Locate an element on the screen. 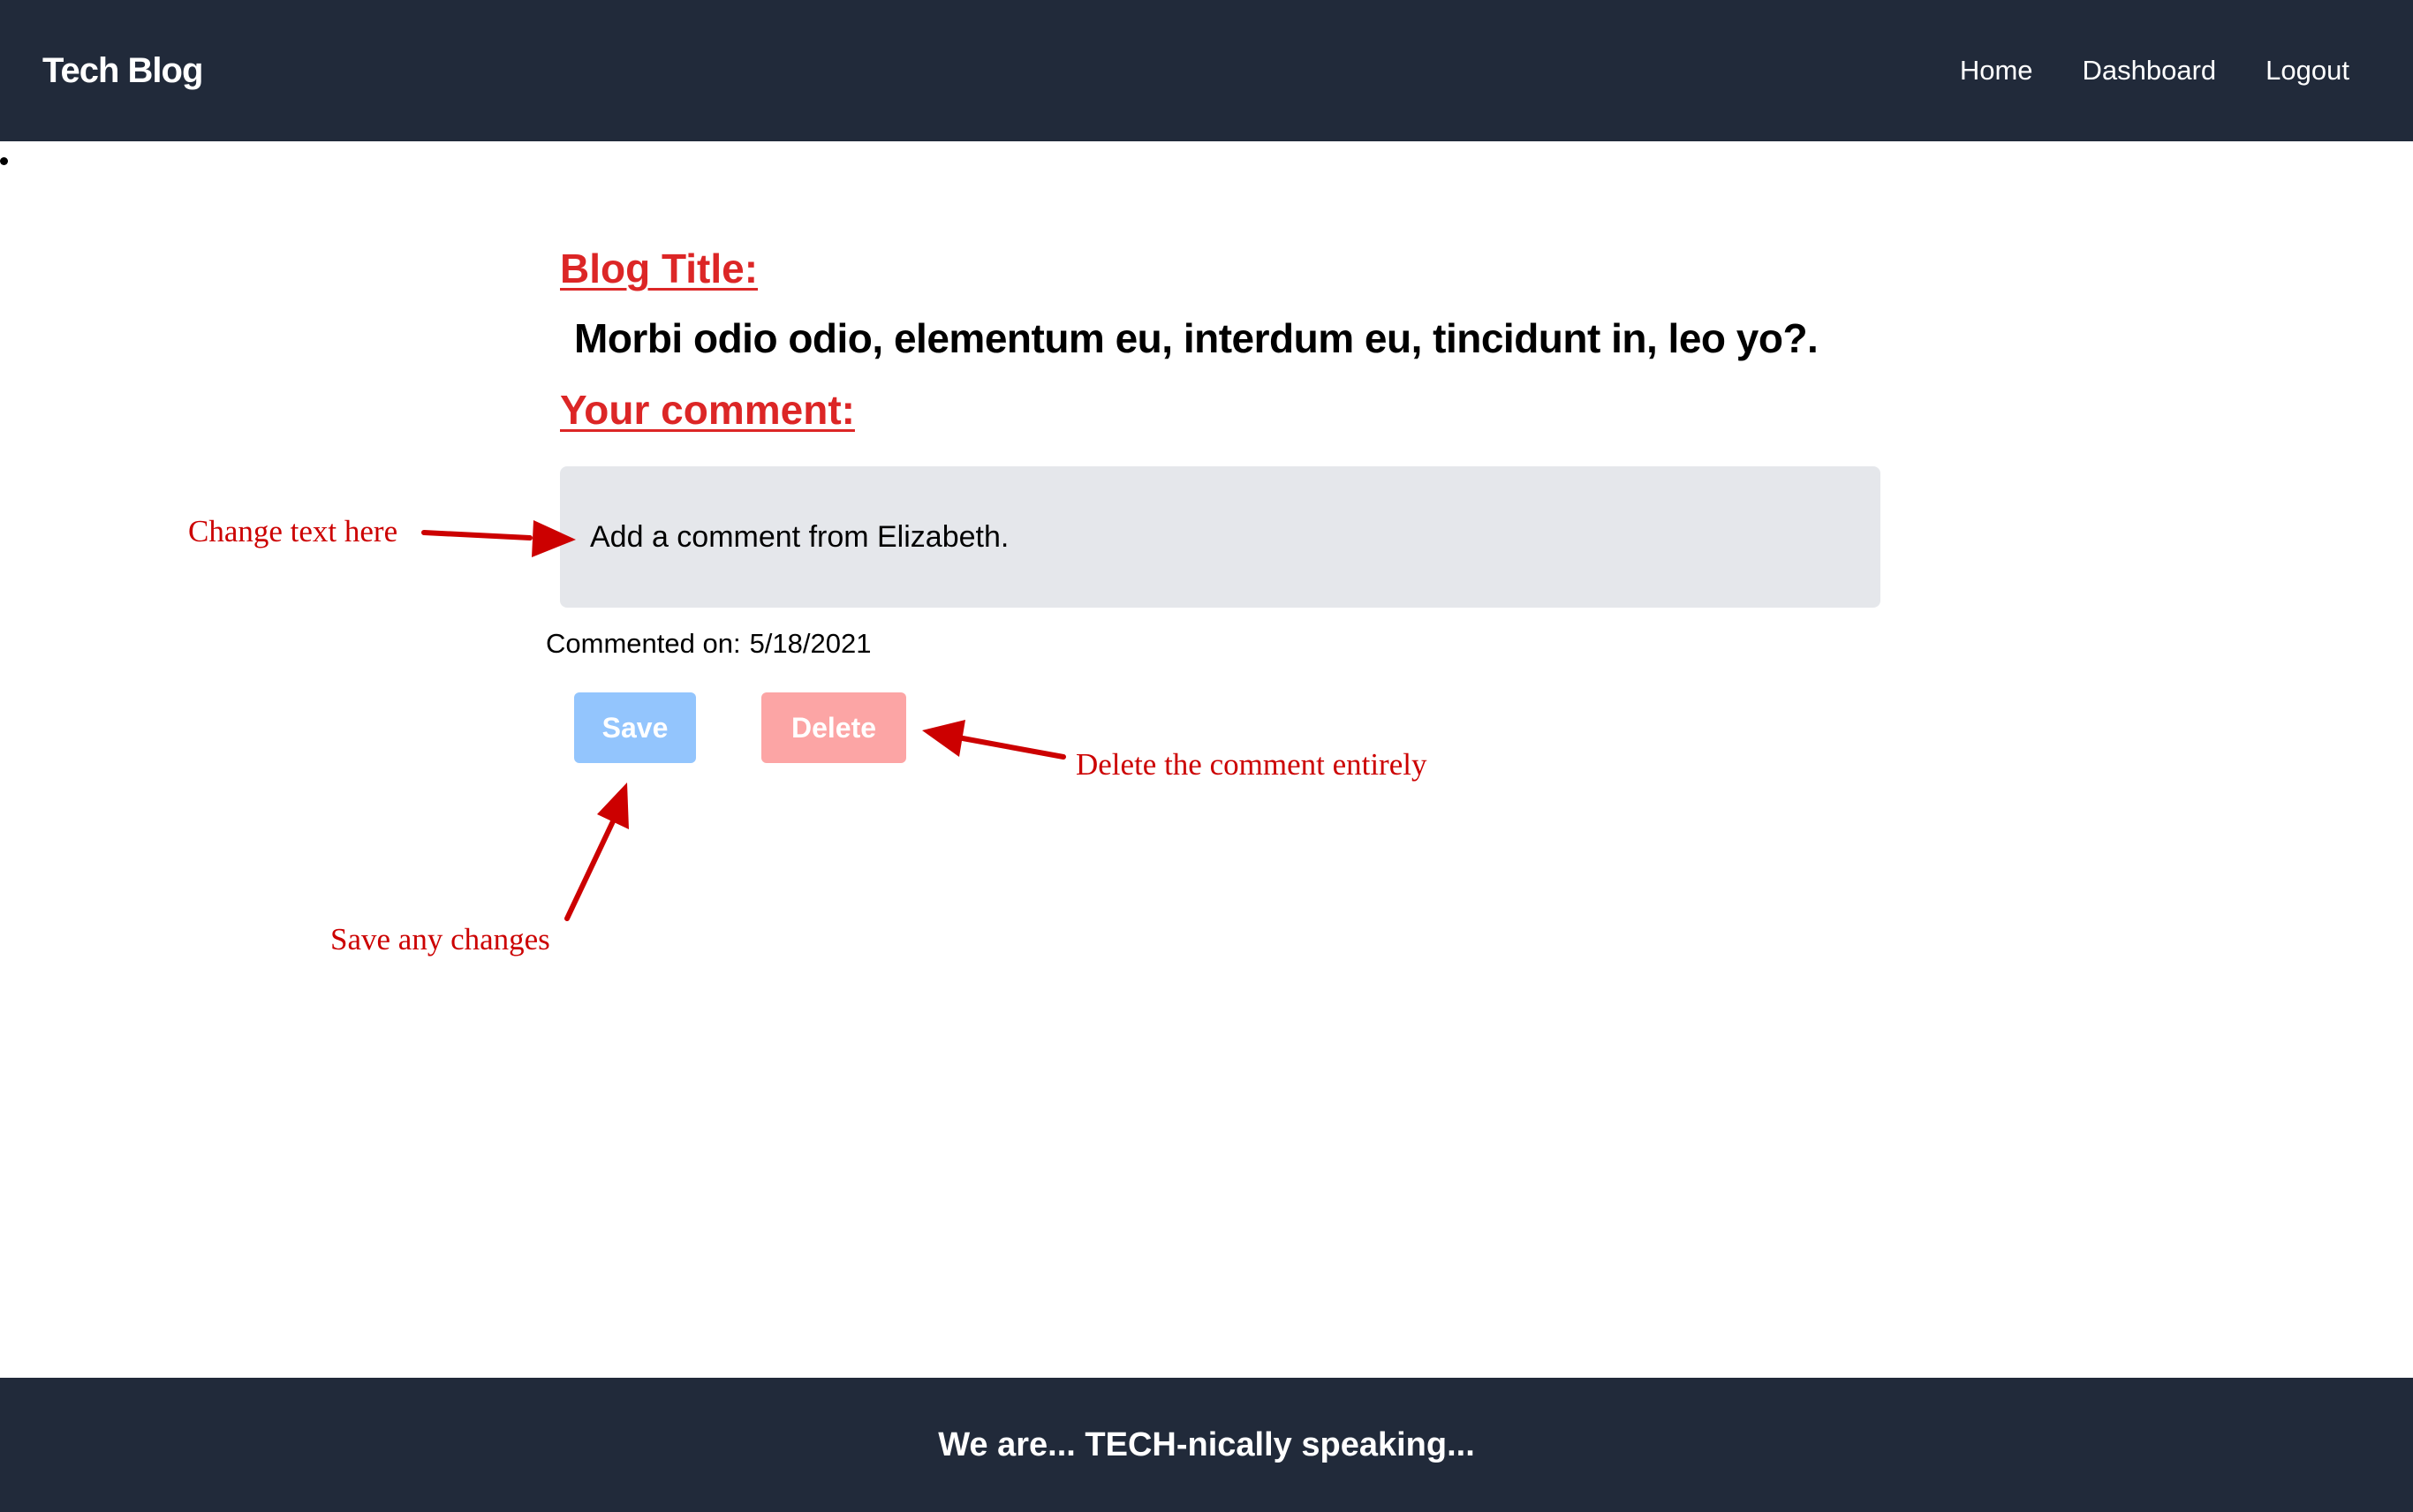  commented-on-date: 5/18/2021 is located at coordinates (810, 644).